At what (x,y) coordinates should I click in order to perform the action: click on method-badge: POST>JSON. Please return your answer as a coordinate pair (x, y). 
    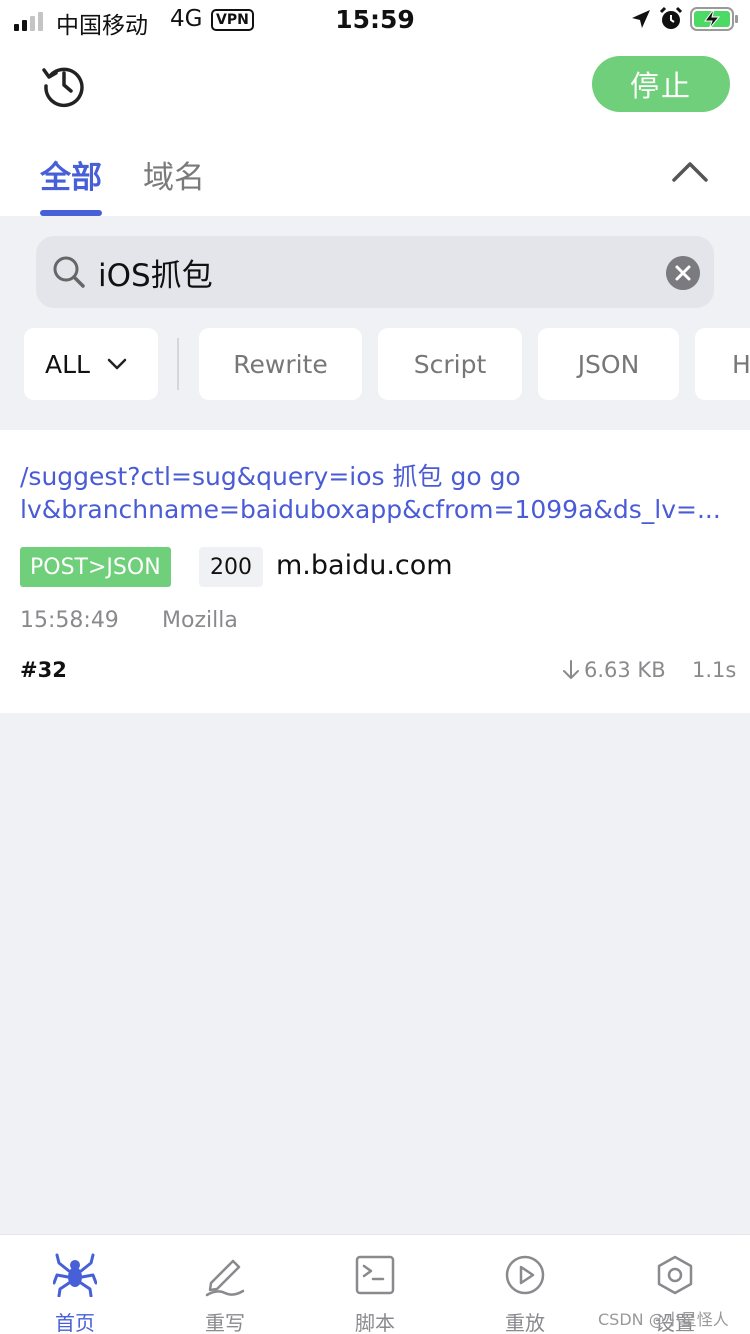
    Looking at the image, I should click on (95, 567).